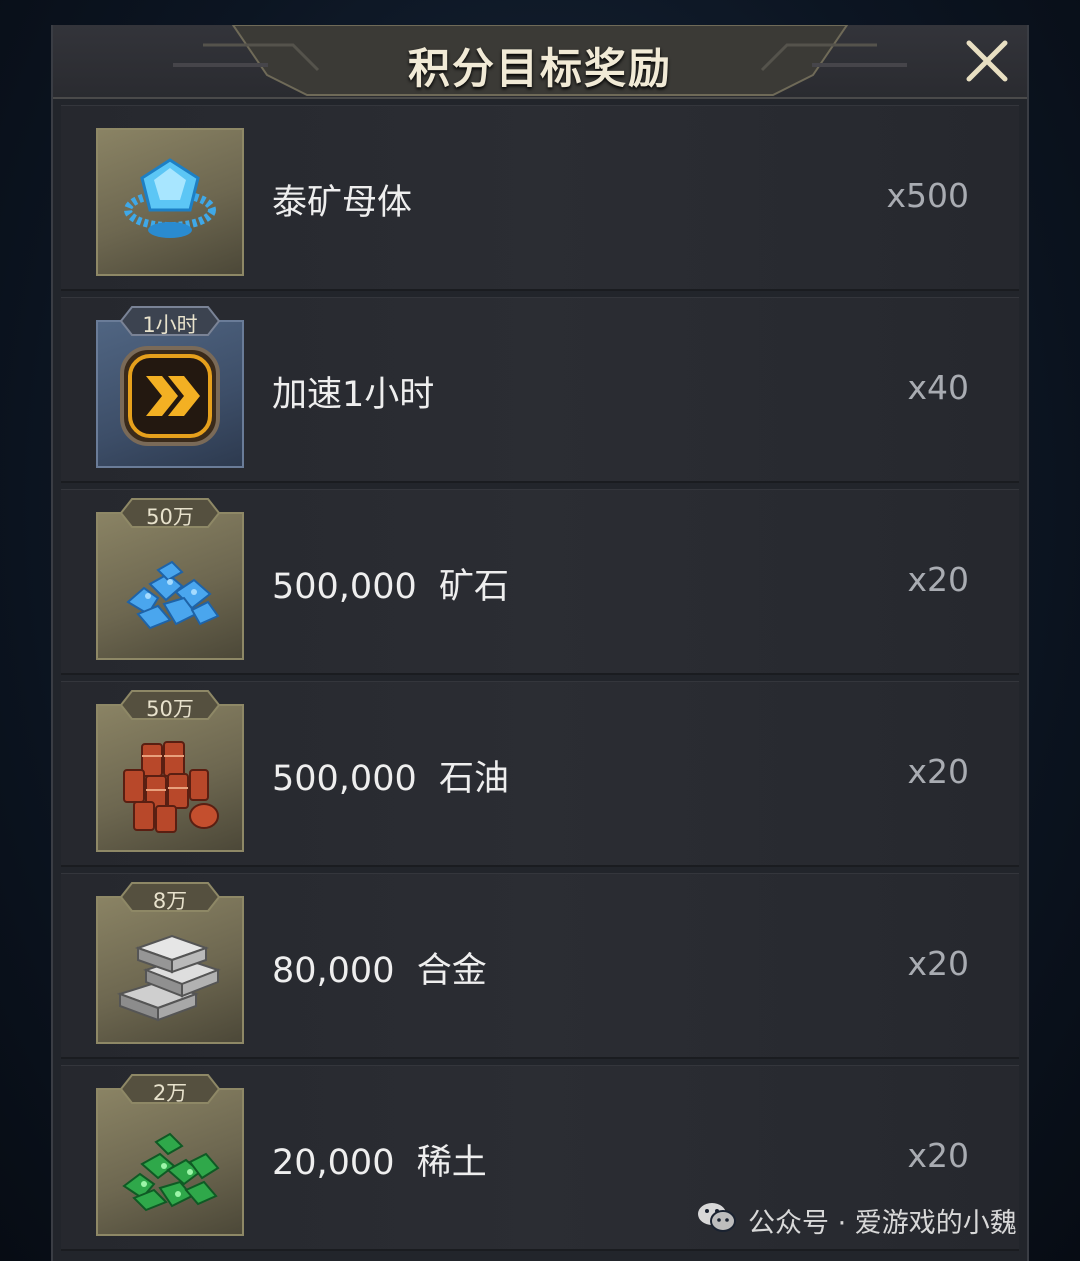 This screenshot has width=1080, height=1261. I want to click on reward-row-ore: 50万 500,000 矿石 x20, so click(540, 582).